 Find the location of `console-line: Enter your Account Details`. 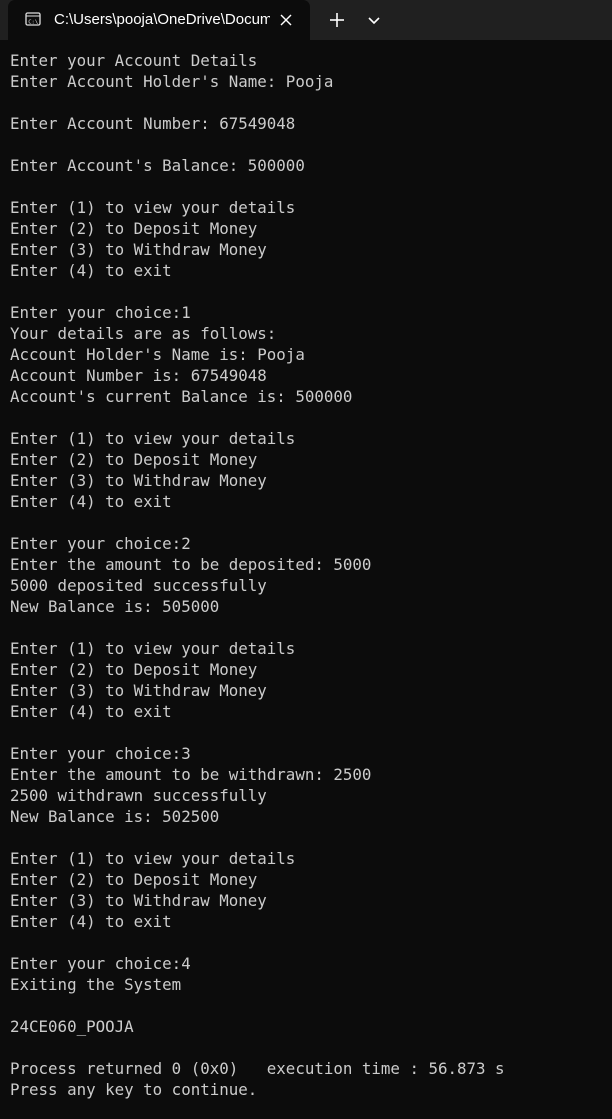

console-line: Enter your Account Details is located at coordinates (134, 60).